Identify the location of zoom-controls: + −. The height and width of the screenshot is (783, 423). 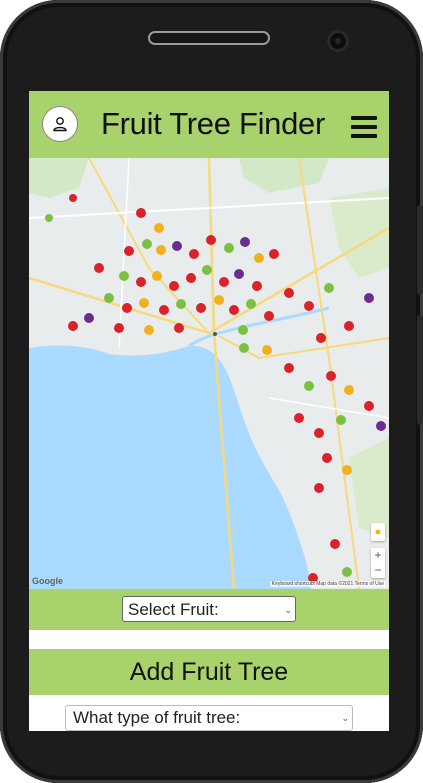
(378, 563).